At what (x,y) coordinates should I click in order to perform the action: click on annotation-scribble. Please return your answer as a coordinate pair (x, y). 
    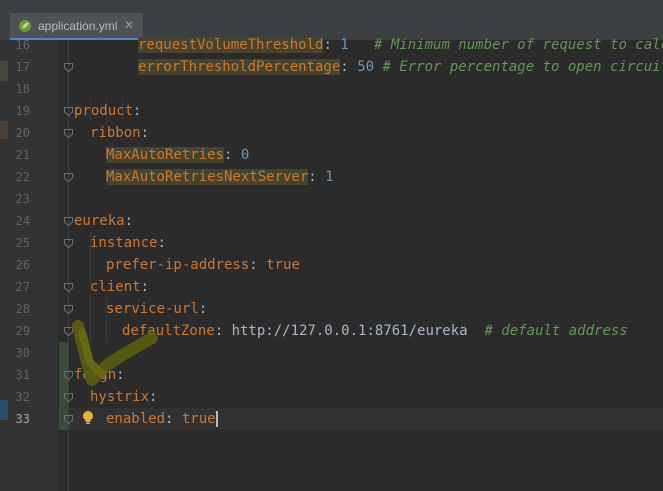
    Looking at the image, I should click on (115, 353).